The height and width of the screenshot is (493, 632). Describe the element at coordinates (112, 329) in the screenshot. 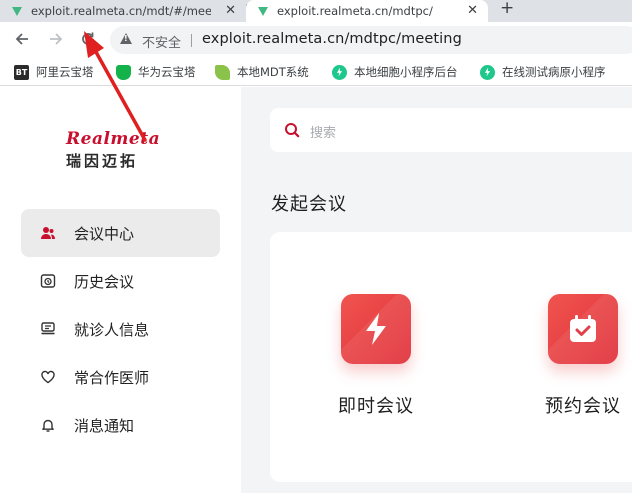

I see `sidebar-item-label: 就诊人信息` at that location.